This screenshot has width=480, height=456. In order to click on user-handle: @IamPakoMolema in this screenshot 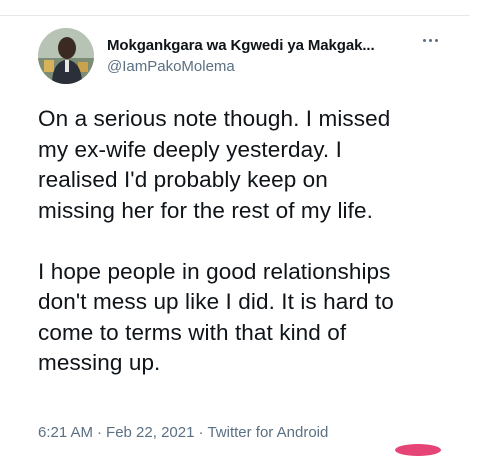, I will do `click(171, 66)`.